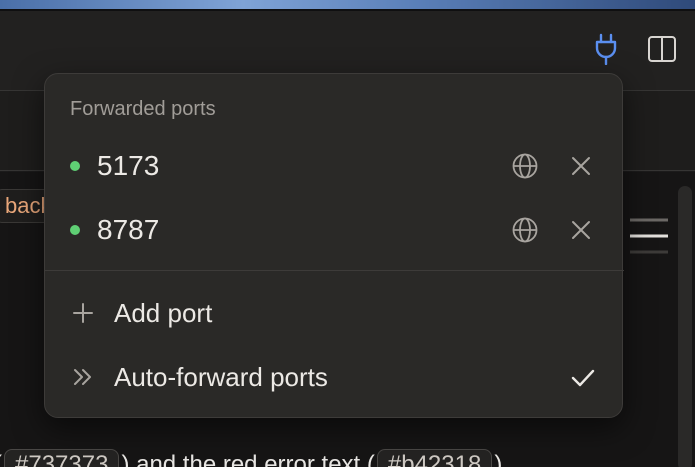 The width and height of the screenshot is (695, 467). I want to click on panel-layout-icon, so click(662, 49).